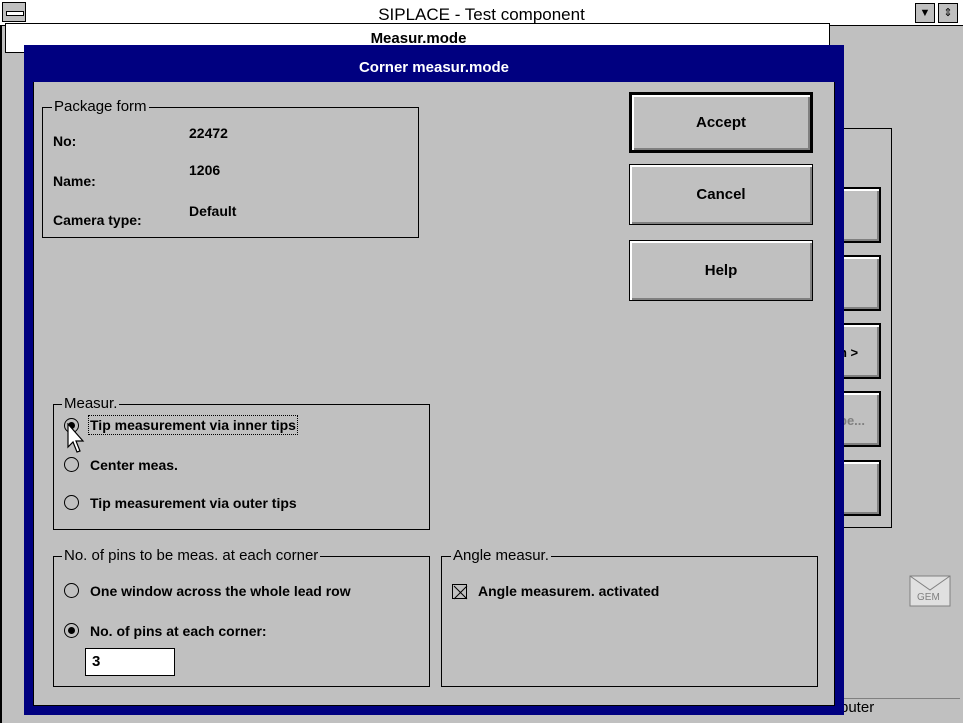  What do you see at coordinates (134, 465) in the screenshot?
I see `center-meas-label: Center meas.` at bounding box center [134, 465].